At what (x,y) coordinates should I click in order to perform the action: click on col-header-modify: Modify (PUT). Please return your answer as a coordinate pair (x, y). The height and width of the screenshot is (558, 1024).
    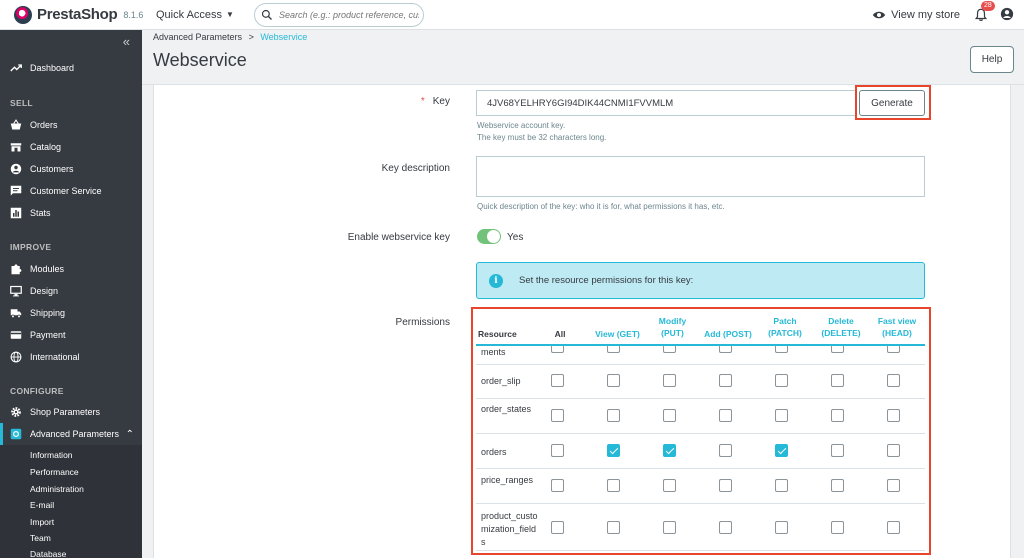
    Looking at the image, I should click on (672, 327).